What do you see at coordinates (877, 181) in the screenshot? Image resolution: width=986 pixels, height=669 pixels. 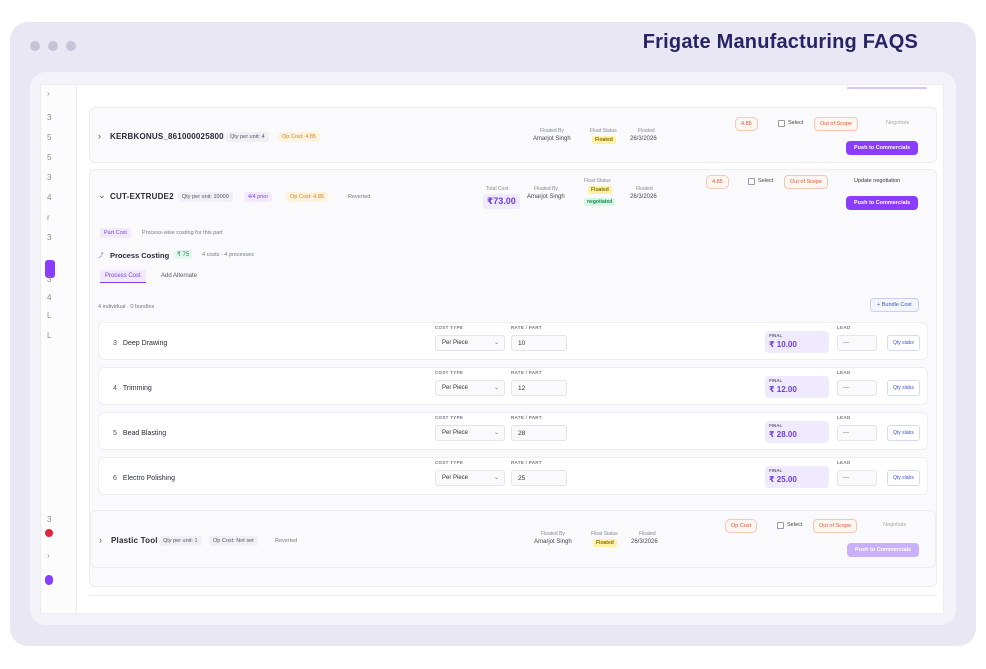 I see `update-negotiation-button: Update negotiation` at bounding box center [877, 181].